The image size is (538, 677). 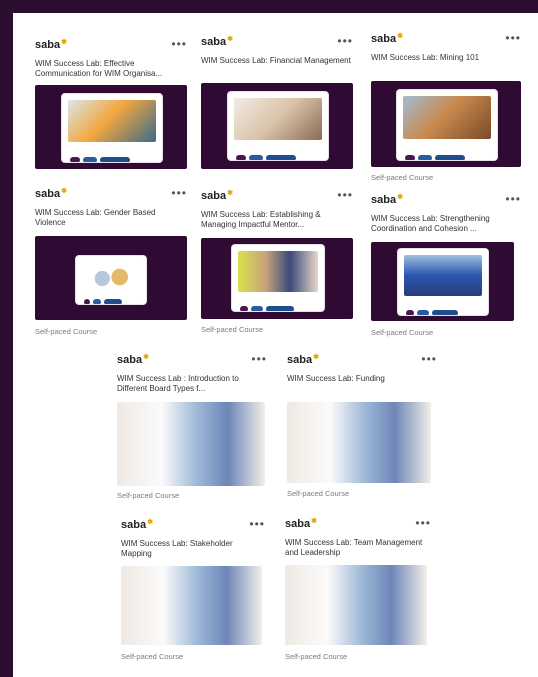 What do you see at coordinates (277, 61) in the screenshot?
I see `course-title: WIM Success Lab: Financial Management` at bounding box center [277, 61].